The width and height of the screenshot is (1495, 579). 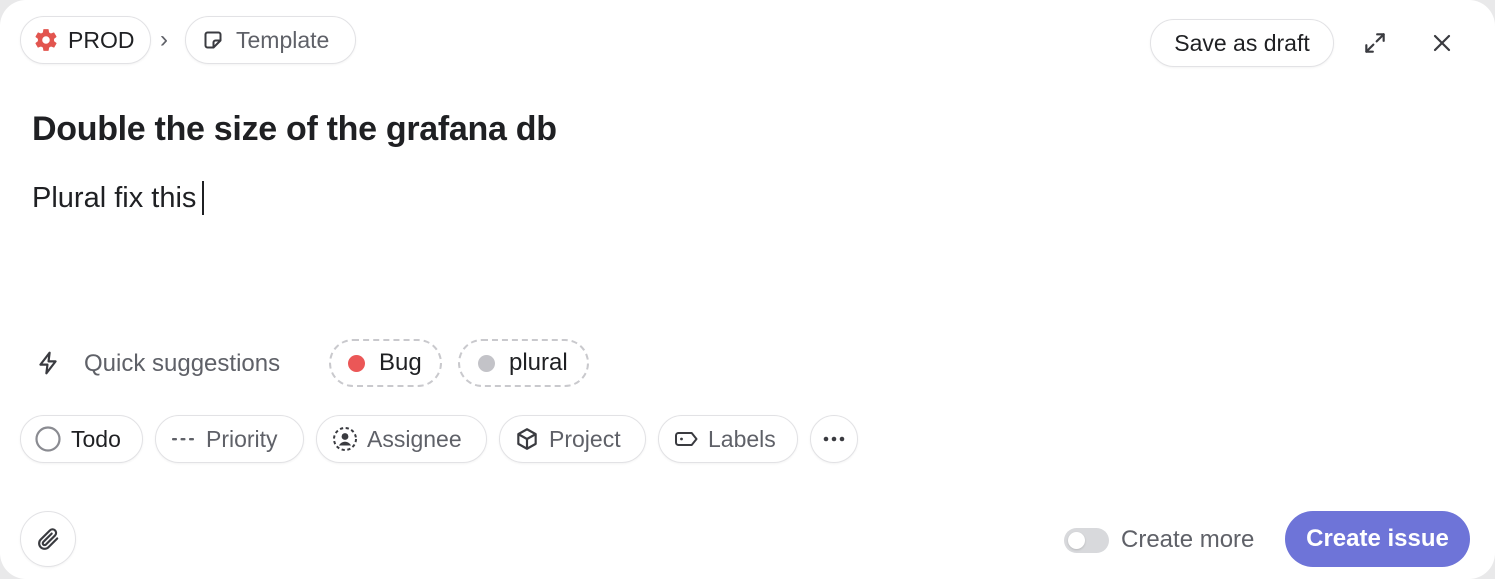 I want to click on tag-icon, so click(x=686, y=439).